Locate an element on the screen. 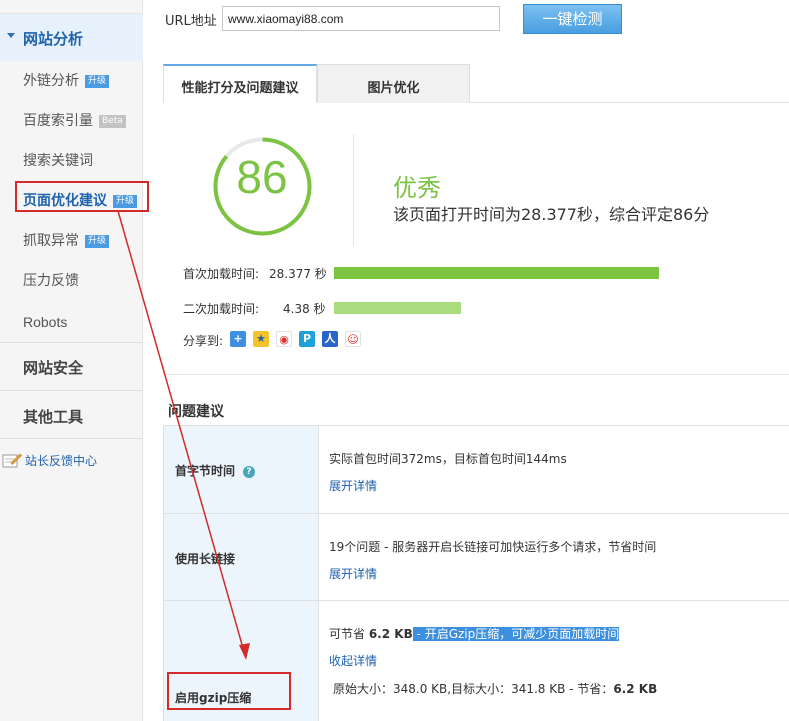 The height and width of the screenshot is (721, 789). pencil-note-icon is located at coordinates (12, 461).